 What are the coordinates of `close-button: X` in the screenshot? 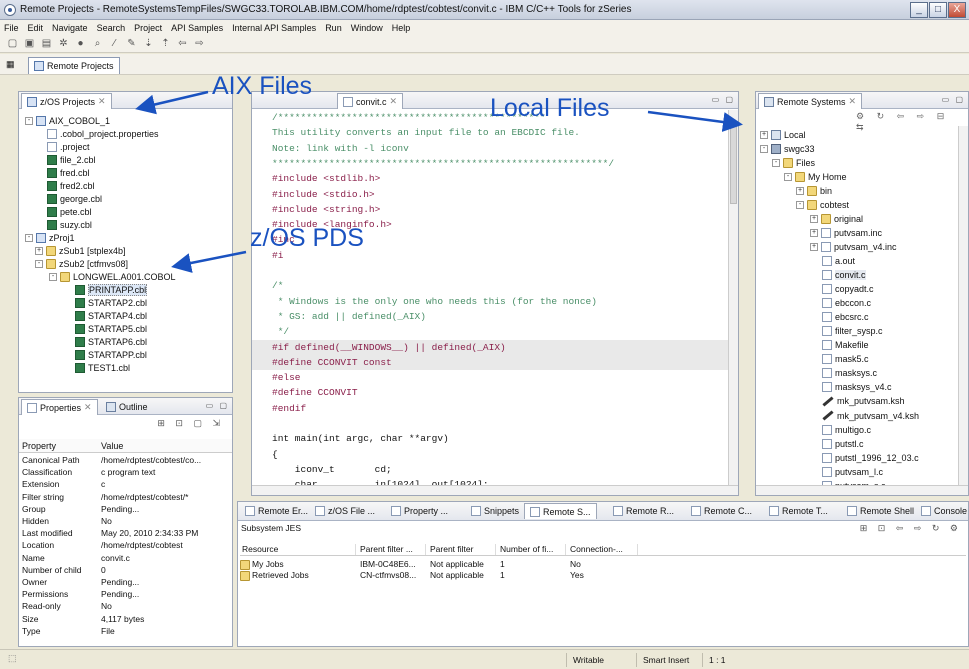 It's located at (957, 10).